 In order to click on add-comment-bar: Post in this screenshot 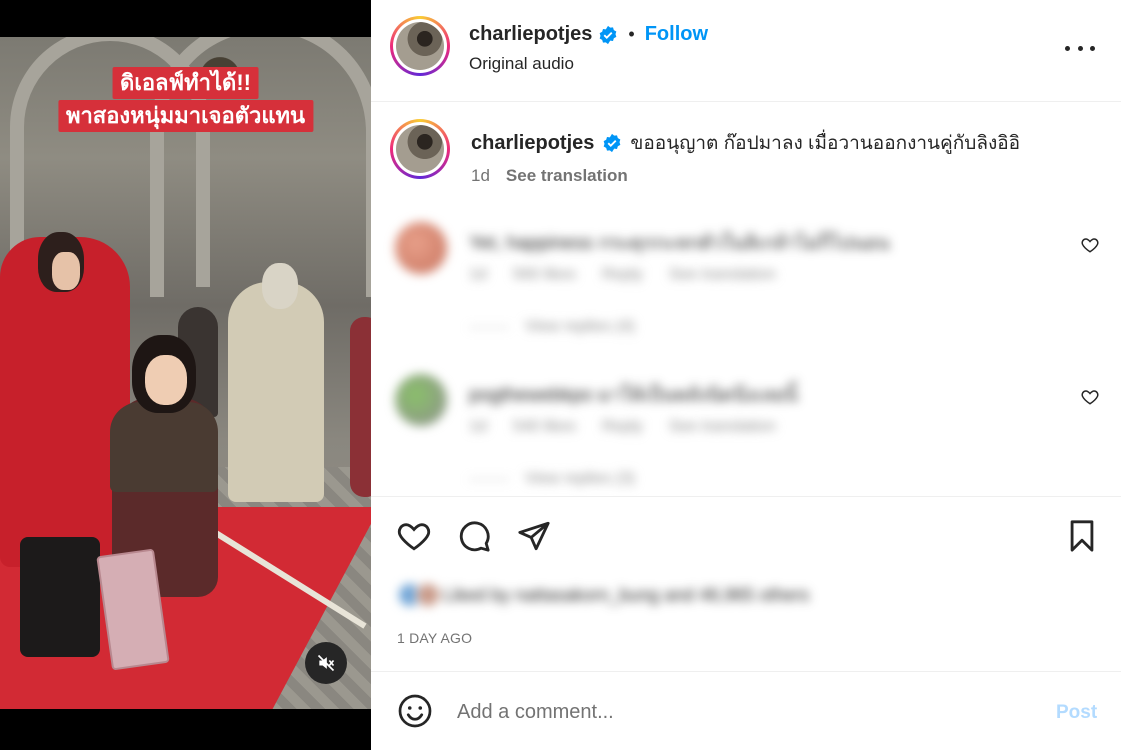, I will do `click(746, 711)`.